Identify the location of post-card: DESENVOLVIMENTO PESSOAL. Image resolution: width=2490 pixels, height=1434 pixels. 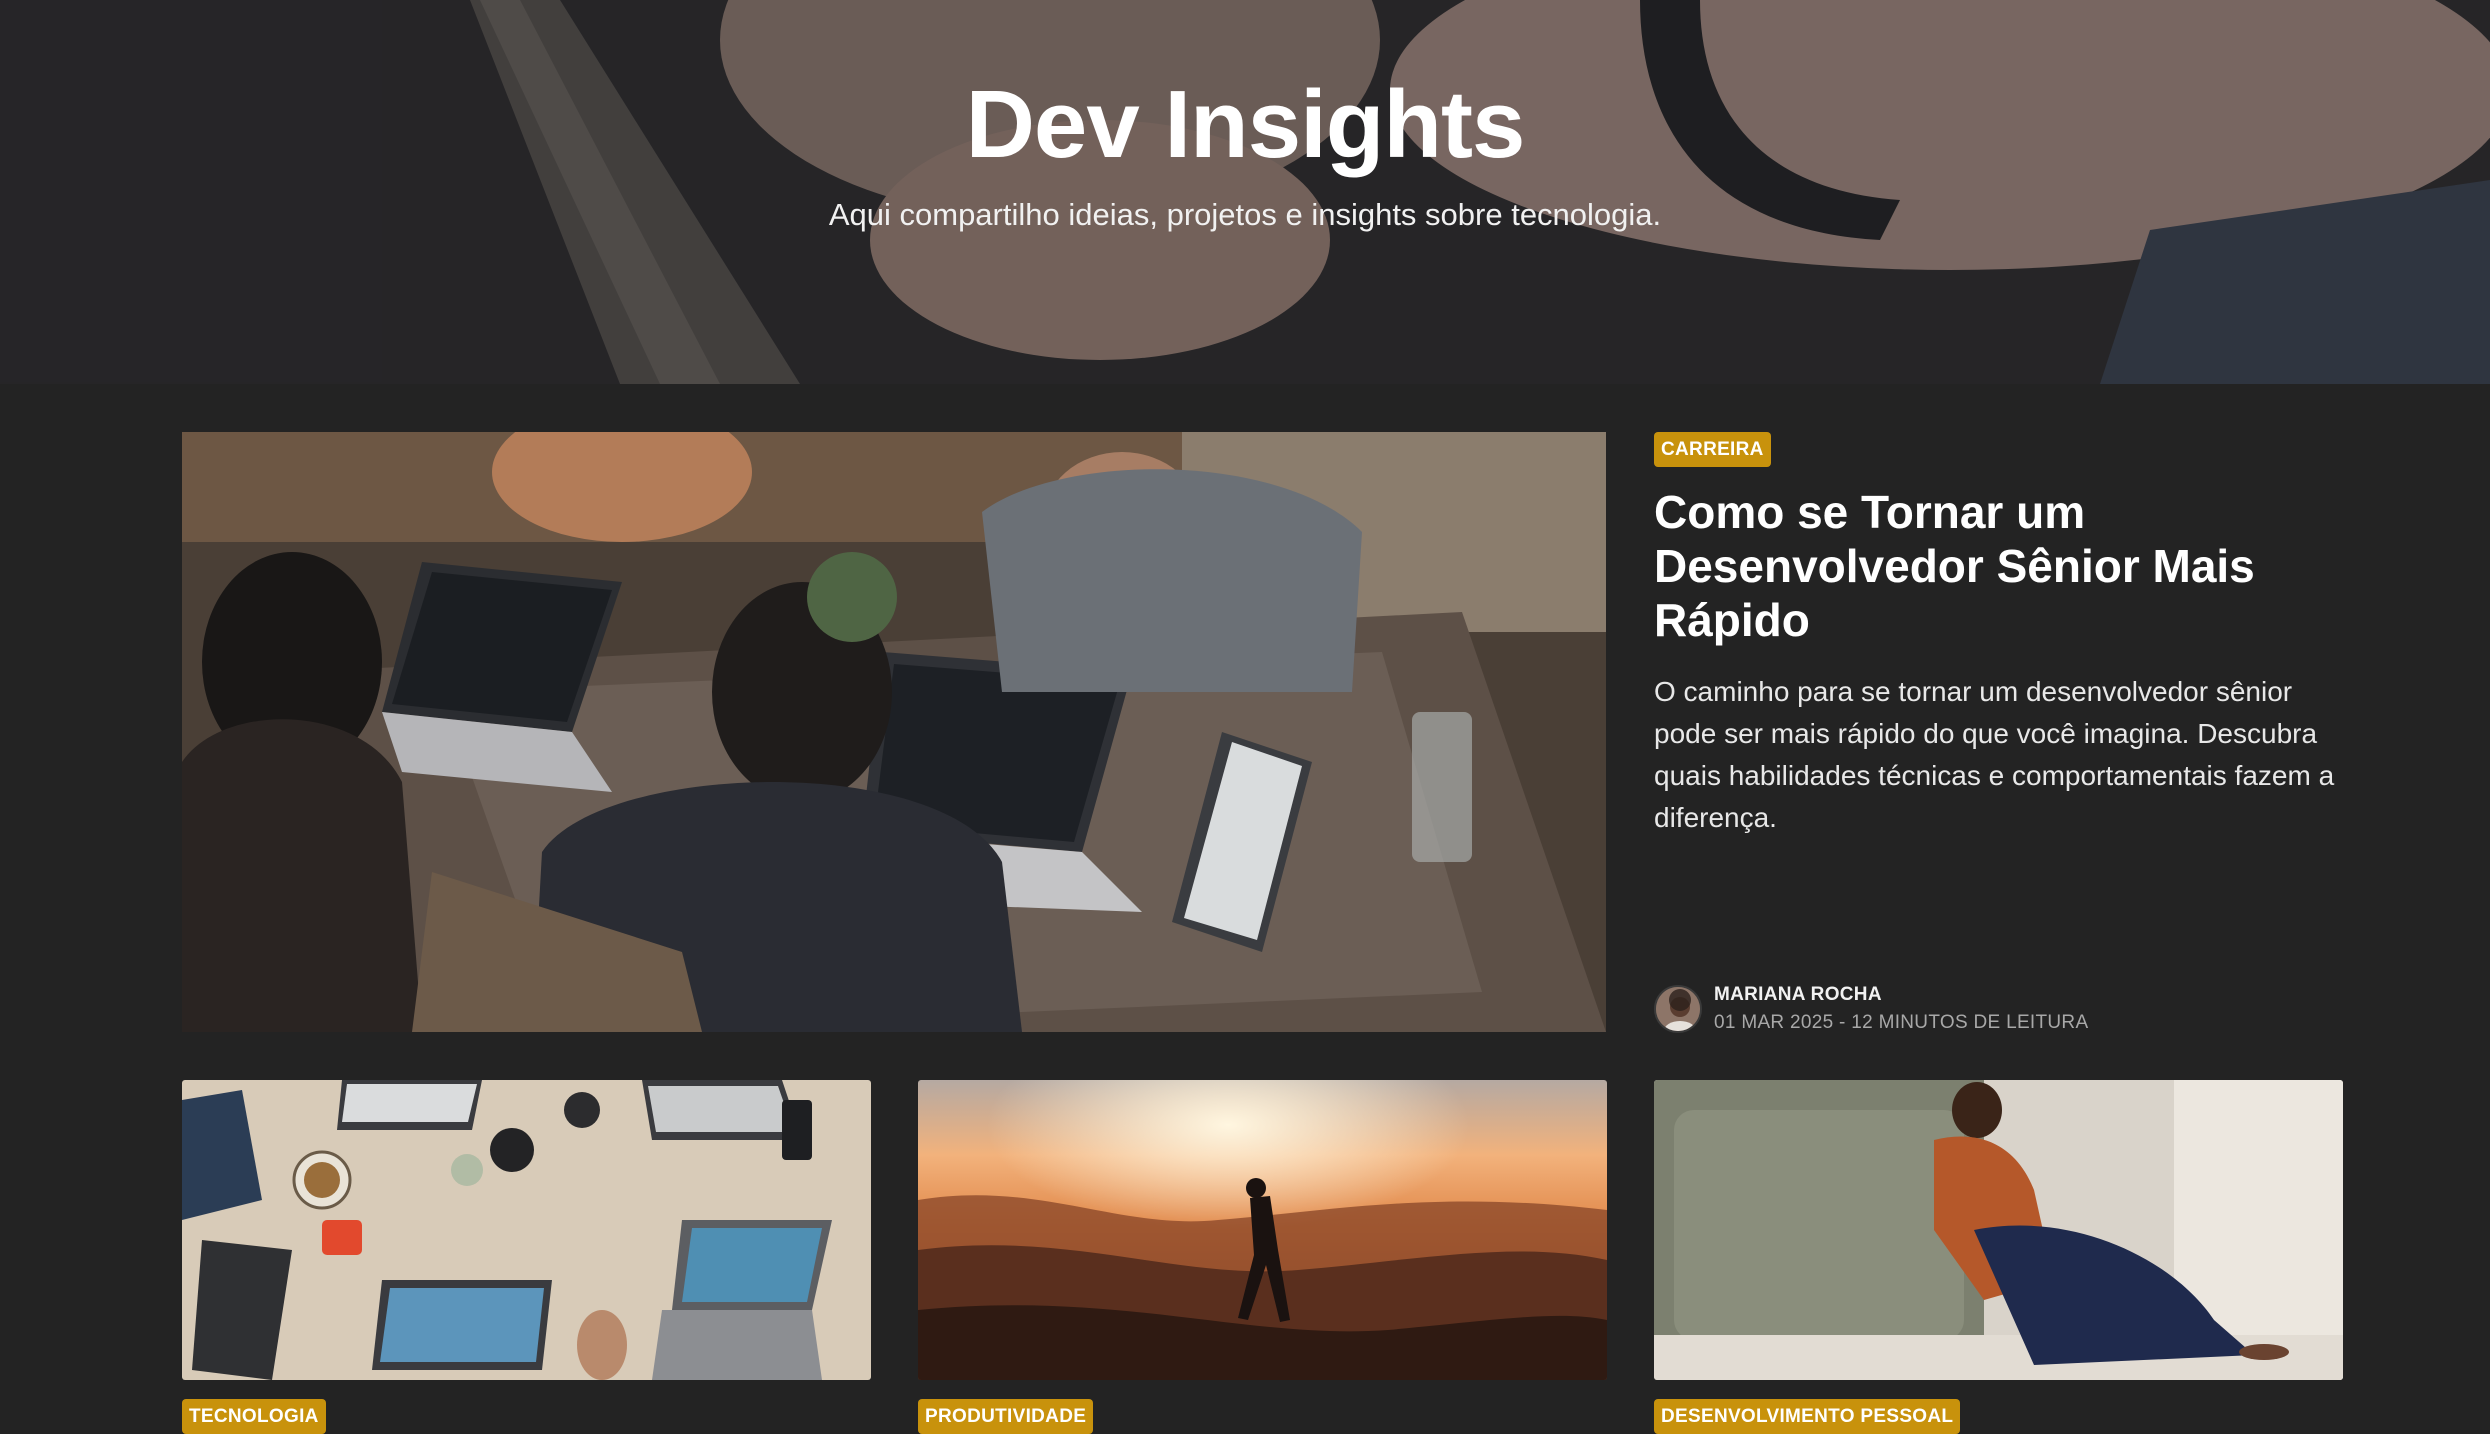
(1998, 1257).